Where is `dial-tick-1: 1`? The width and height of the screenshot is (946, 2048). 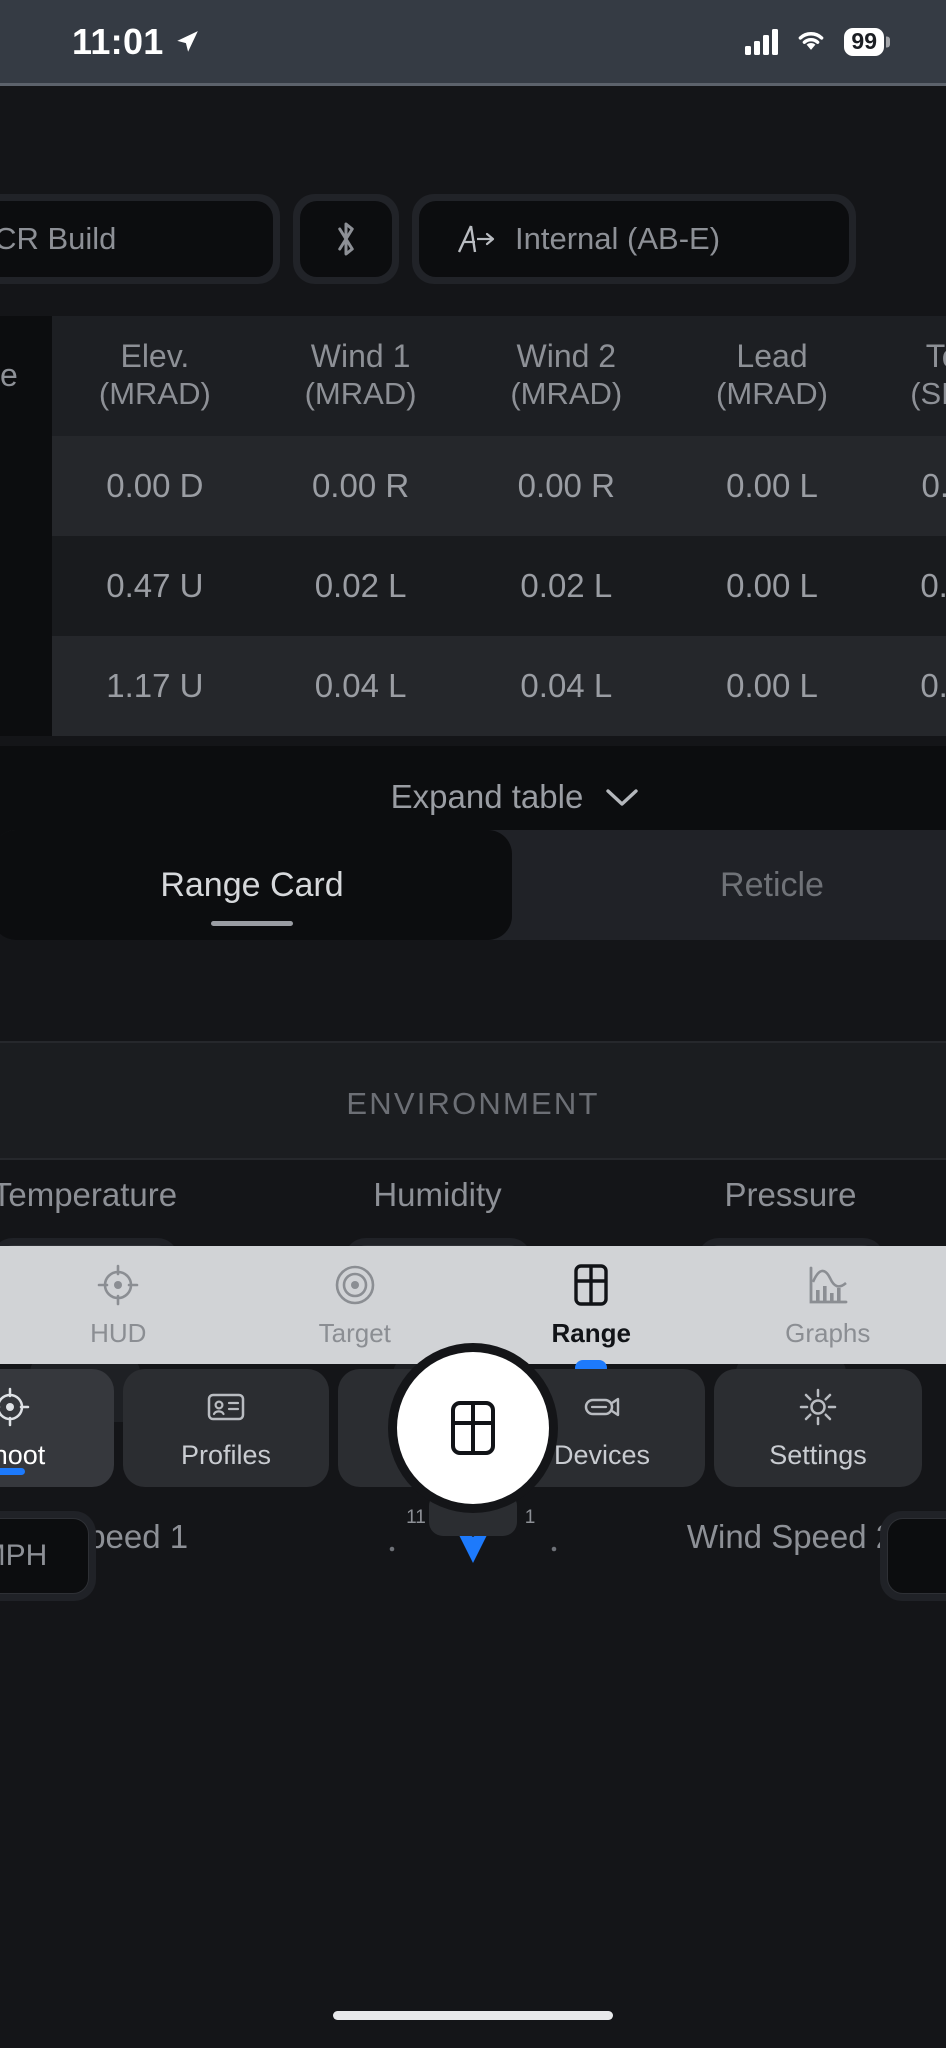
dial-tick-1: 1 is located at coordinates (530, 1517).